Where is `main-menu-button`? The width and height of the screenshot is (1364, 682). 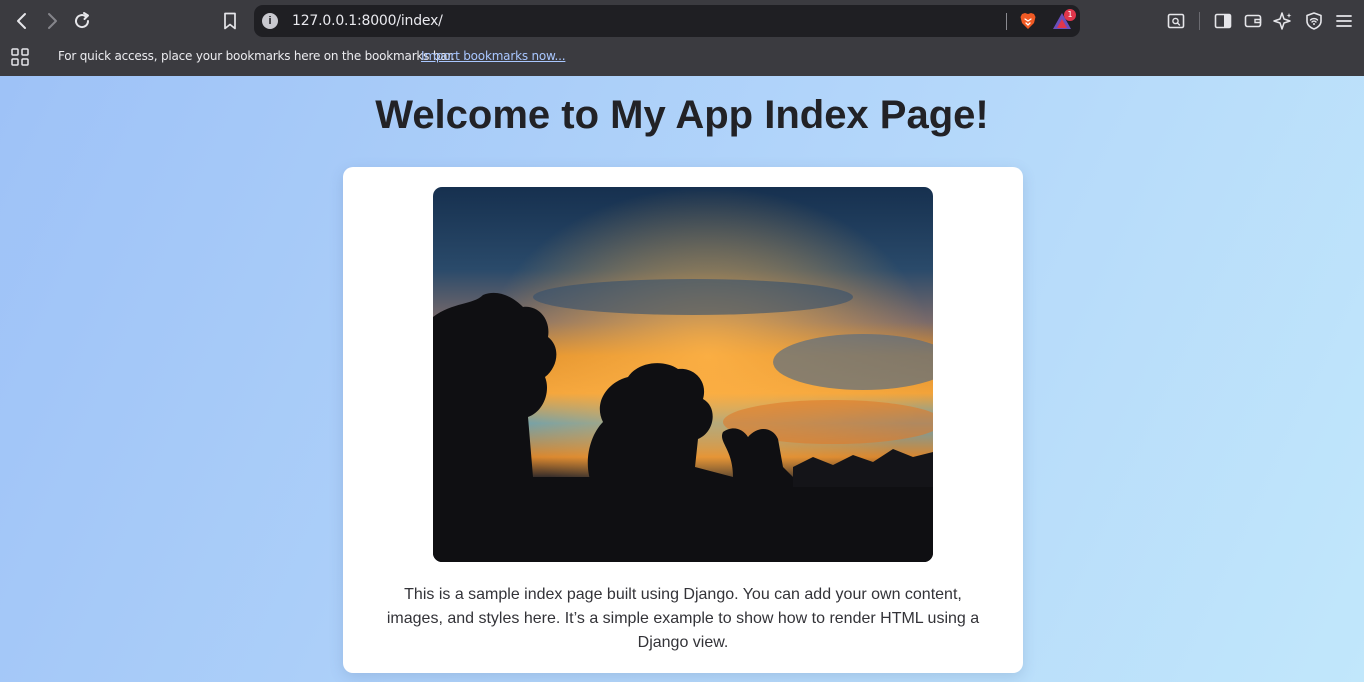
main-menu-button is located at coordinates (1344, 21).